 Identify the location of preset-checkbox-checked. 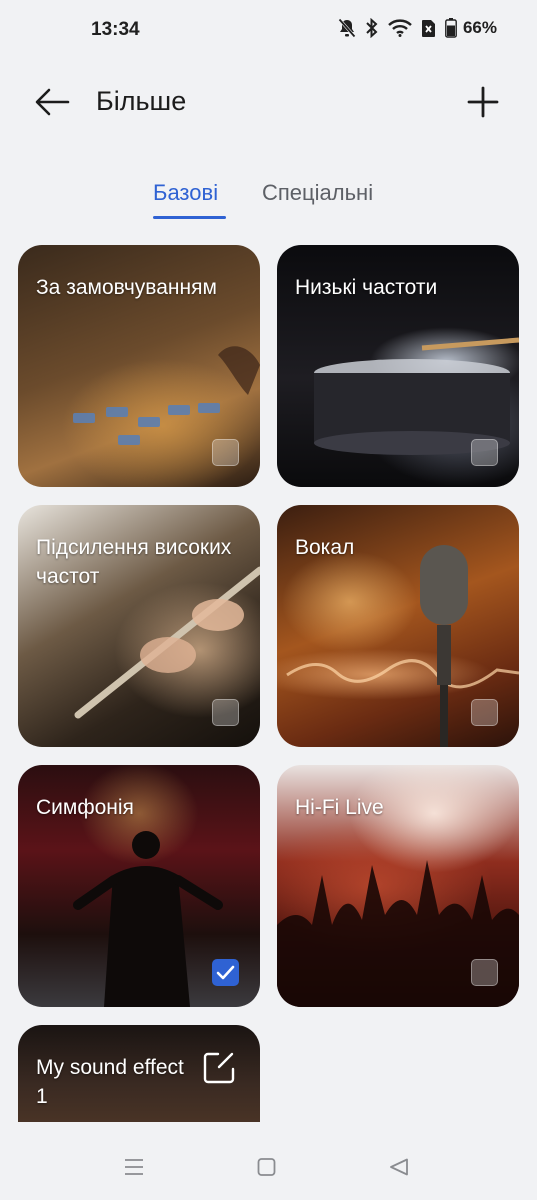
(225, 972).